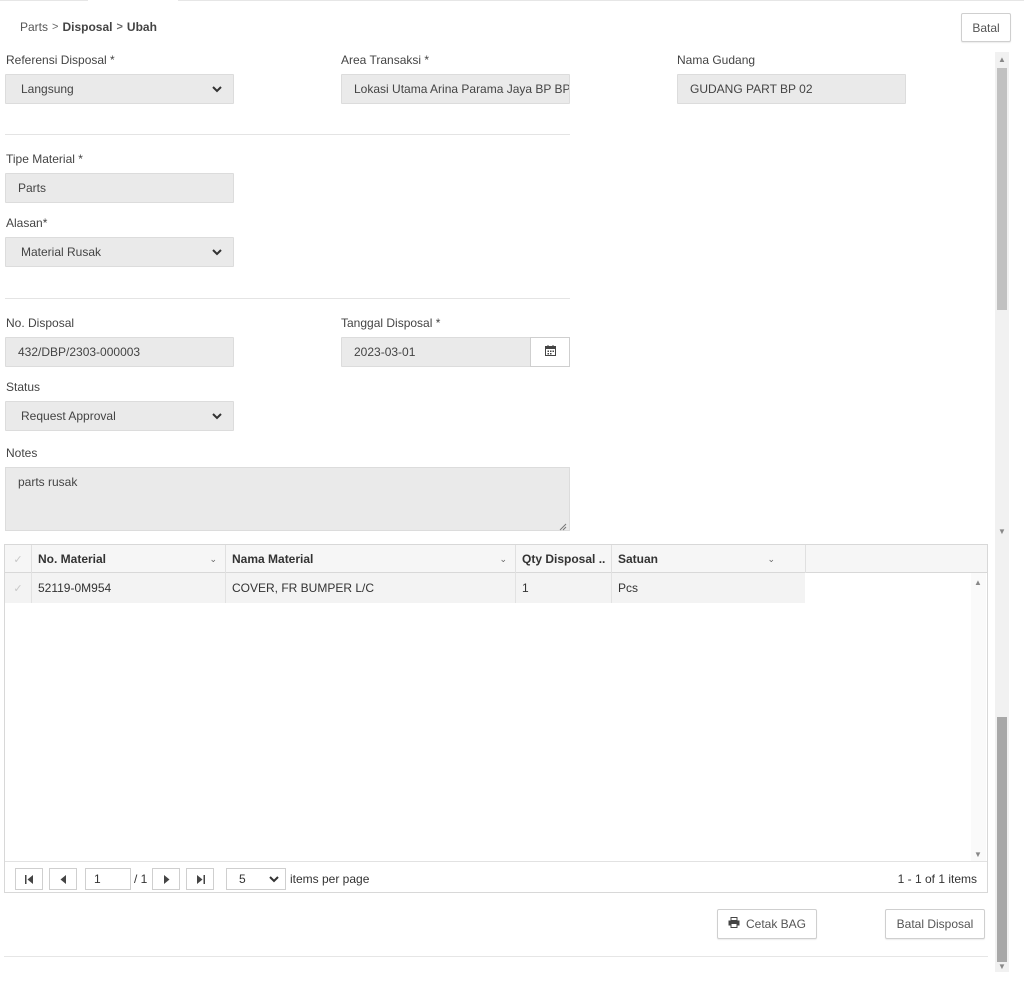  What do you see at coordinates (242, 879) in the screenshot?
I see `page-size-value: 5` at bounding box center [242, 879].